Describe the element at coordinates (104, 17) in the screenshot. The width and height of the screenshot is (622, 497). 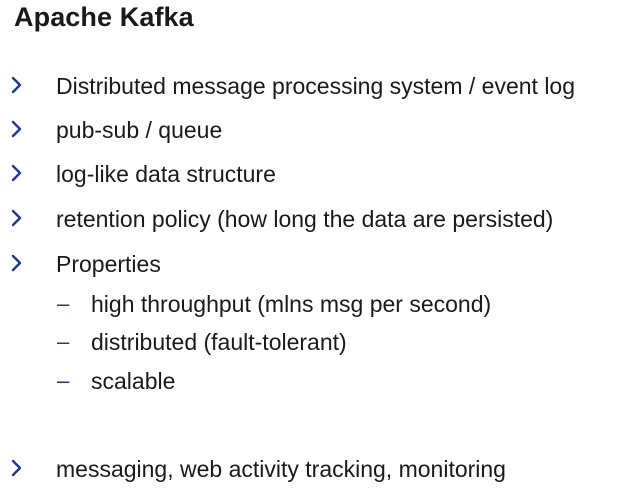
I see `slide-title: Apache Kafka` at that location.